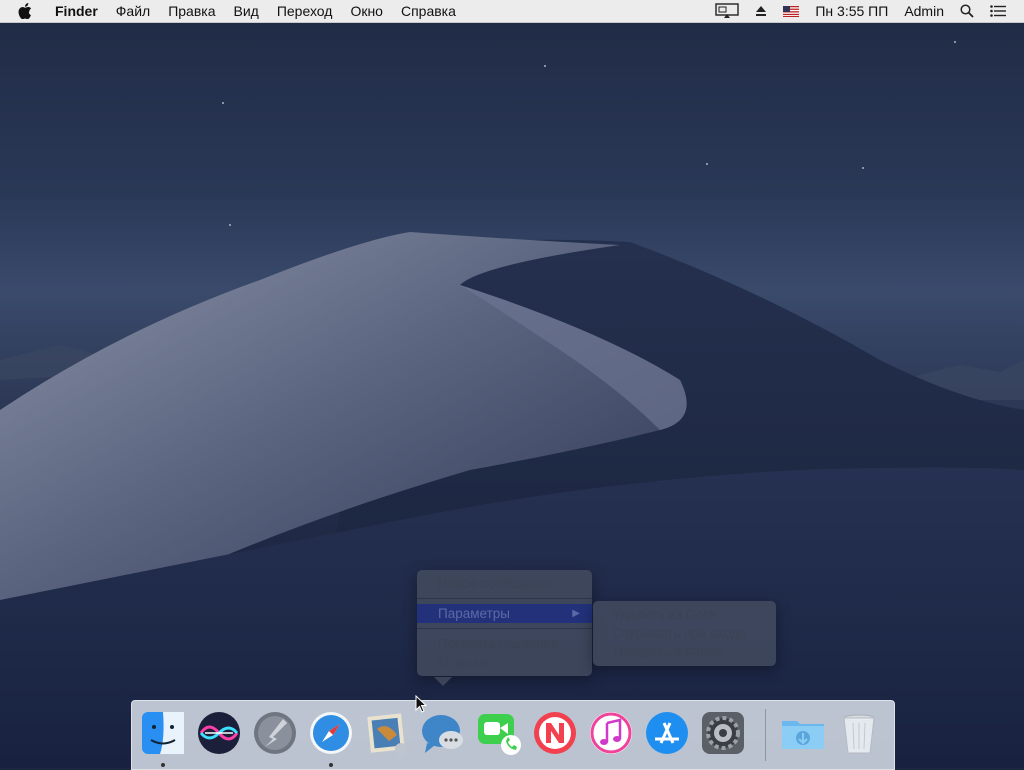 This screenshot has width=1024, height=770. I want to click on safari-icon, so click(331, 733).